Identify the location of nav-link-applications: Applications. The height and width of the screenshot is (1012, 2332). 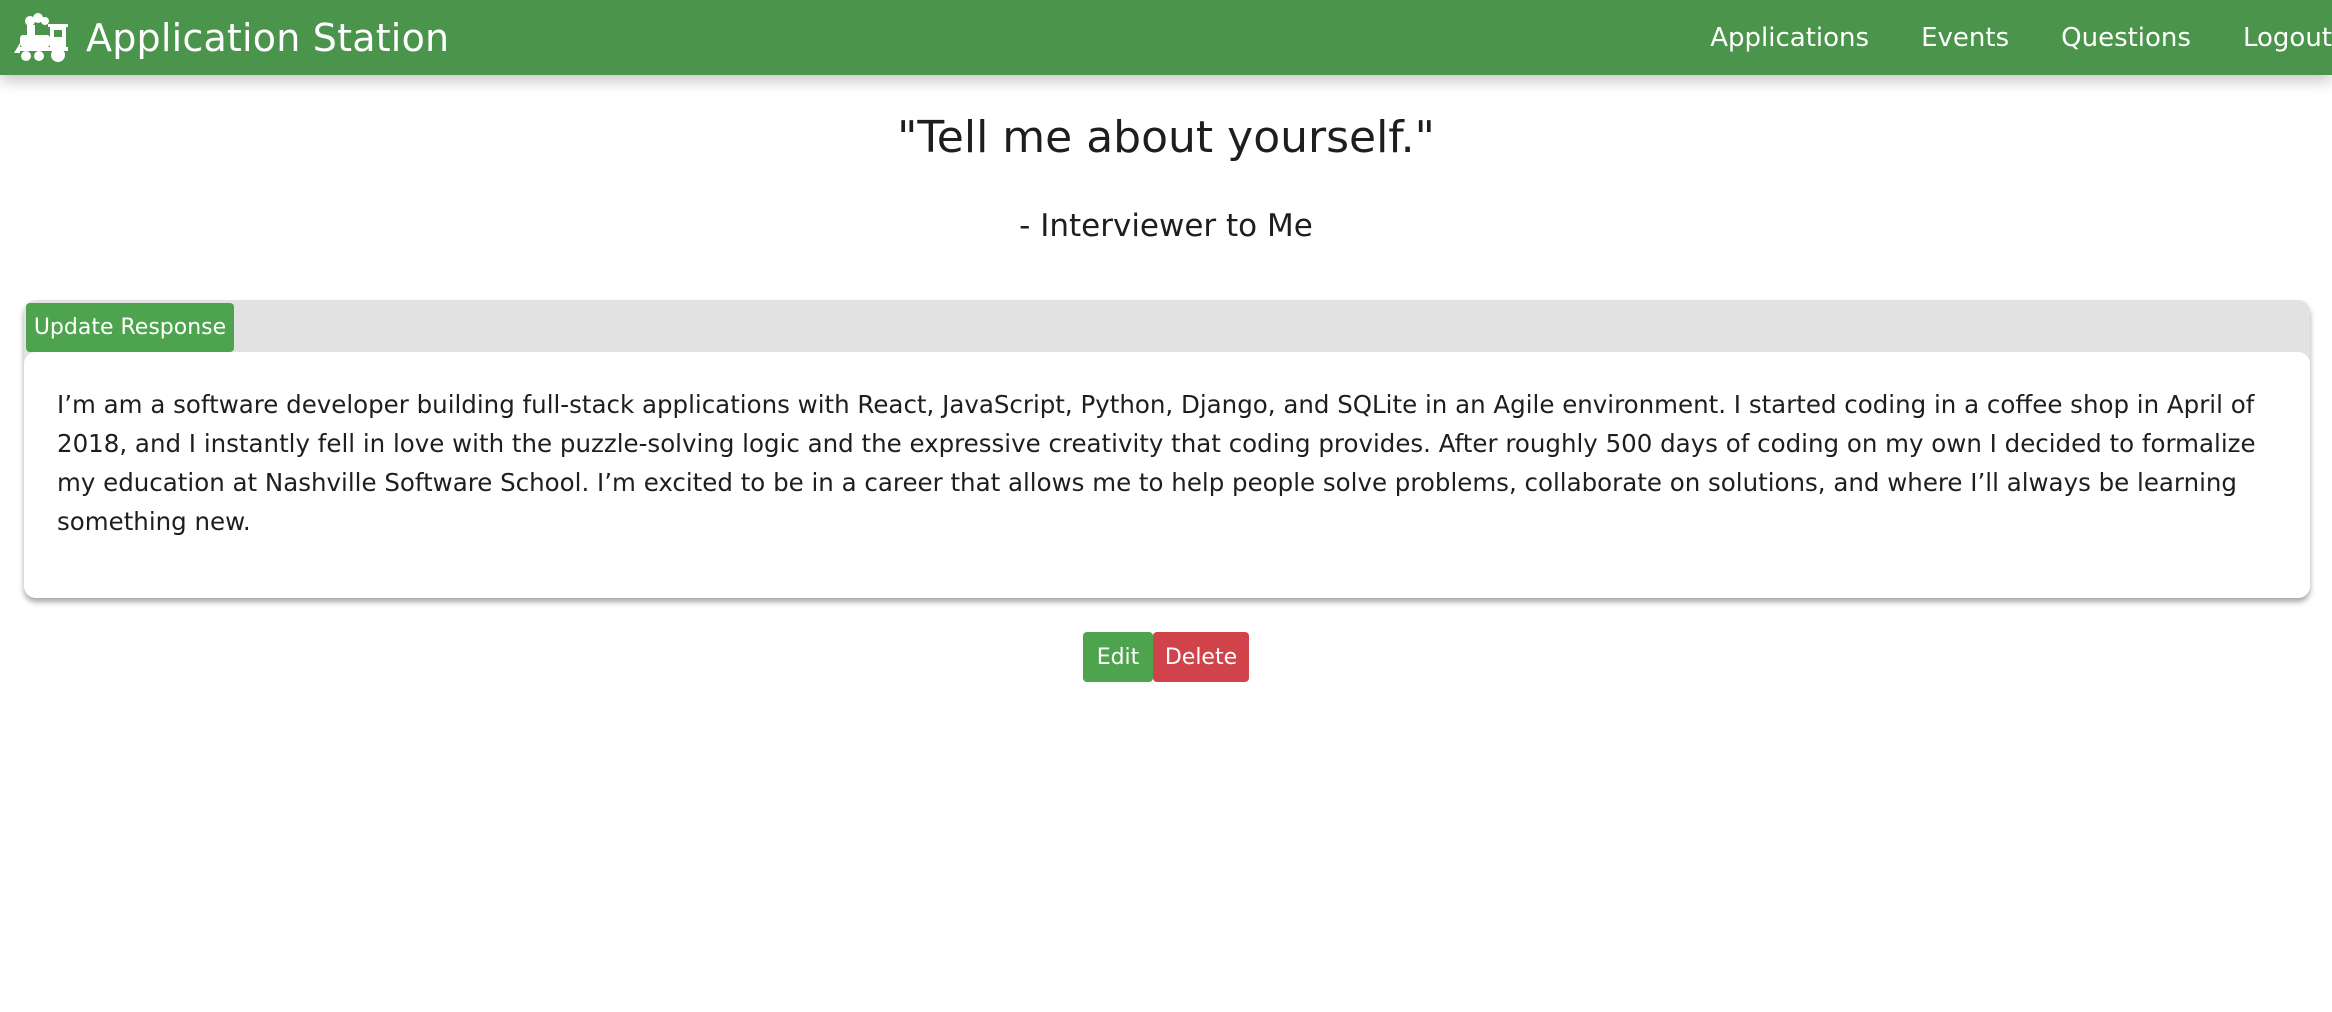
(1789, 38).